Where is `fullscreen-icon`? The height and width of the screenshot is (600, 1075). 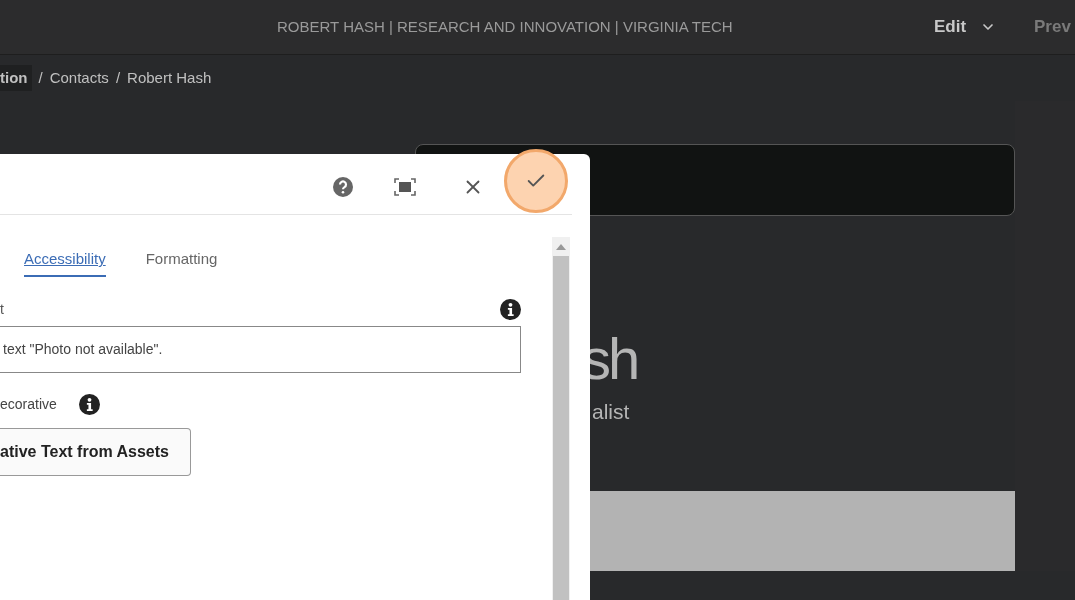
fullscreen-icon is located at coordinates (405, 187).